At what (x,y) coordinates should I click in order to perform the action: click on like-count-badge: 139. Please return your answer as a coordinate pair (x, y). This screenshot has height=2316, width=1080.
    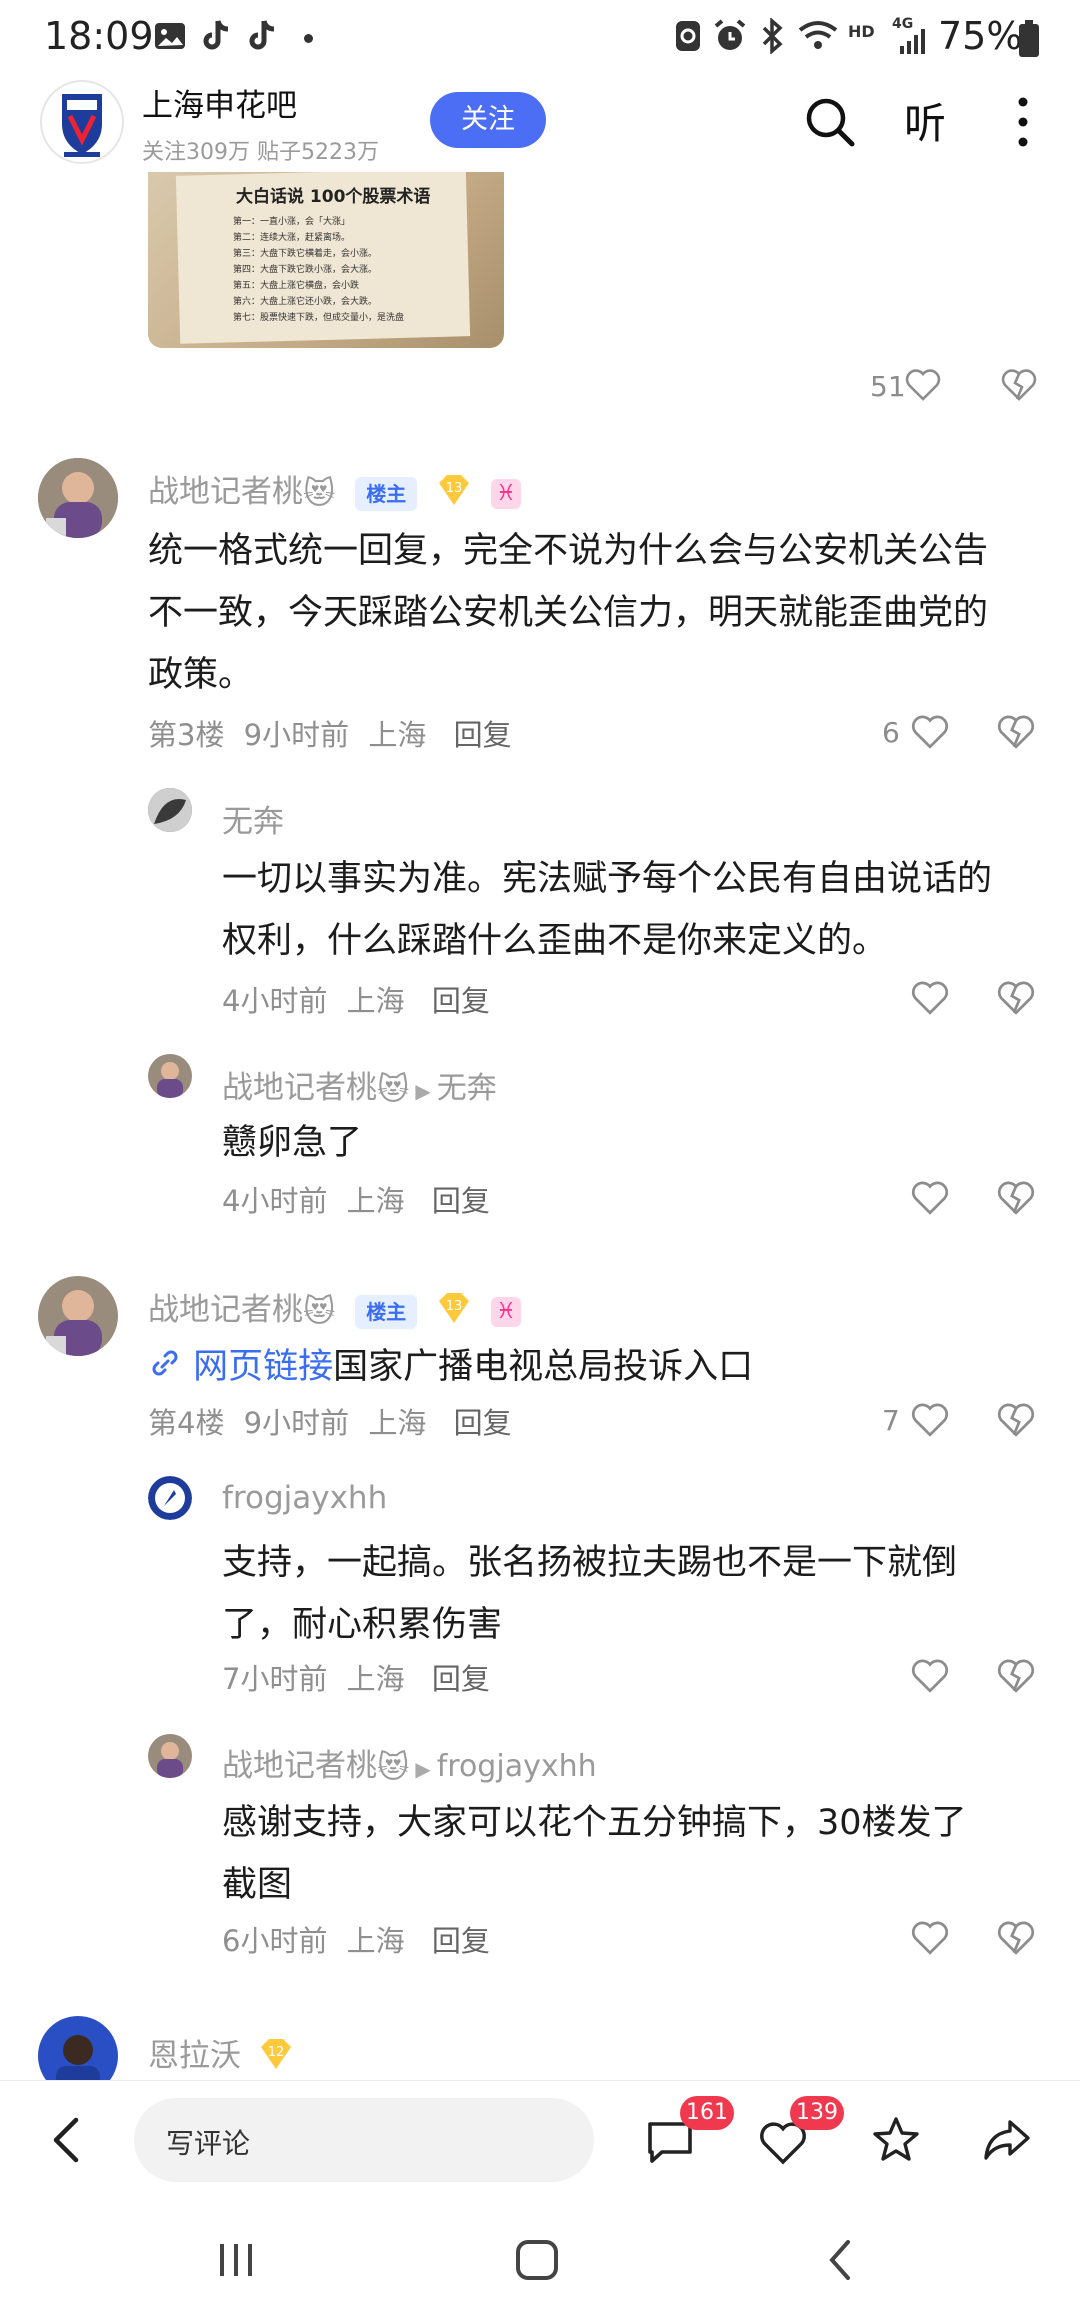
    Looking at the image, I should click on (817, 2113).